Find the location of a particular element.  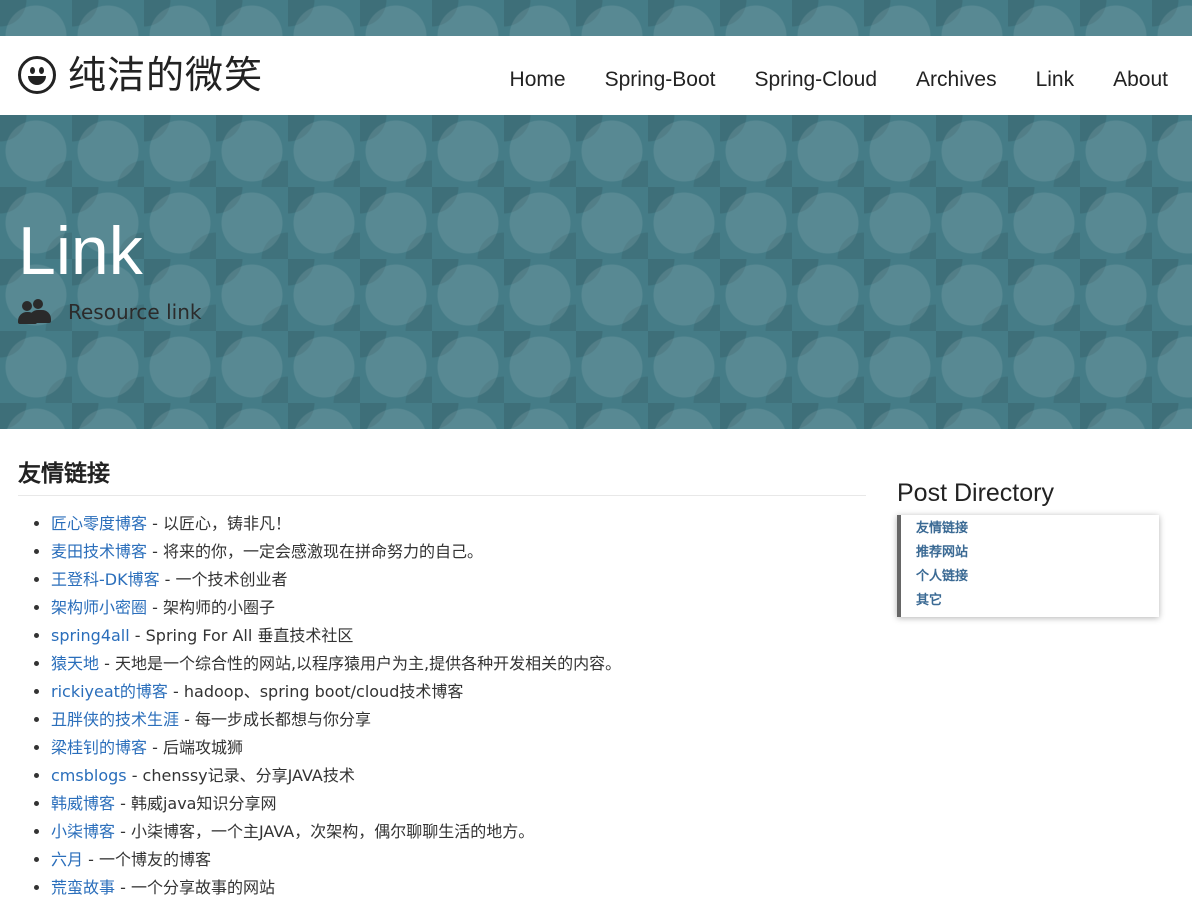

friend-link: 匠心零度博客 is located at coordinates (99, 523).